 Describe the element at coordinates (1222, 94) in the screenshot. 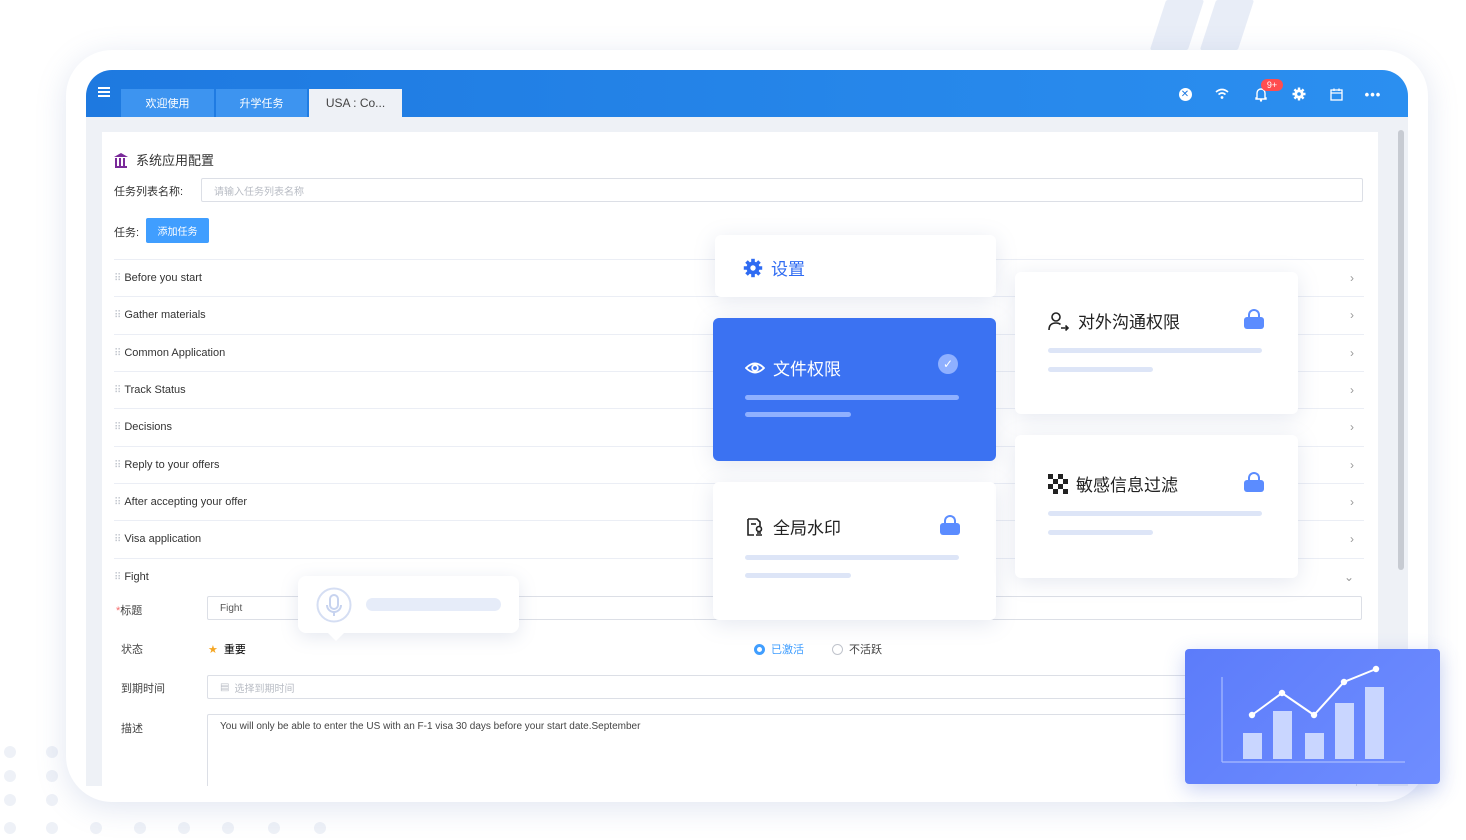

I see `wifi-icon` at that location.